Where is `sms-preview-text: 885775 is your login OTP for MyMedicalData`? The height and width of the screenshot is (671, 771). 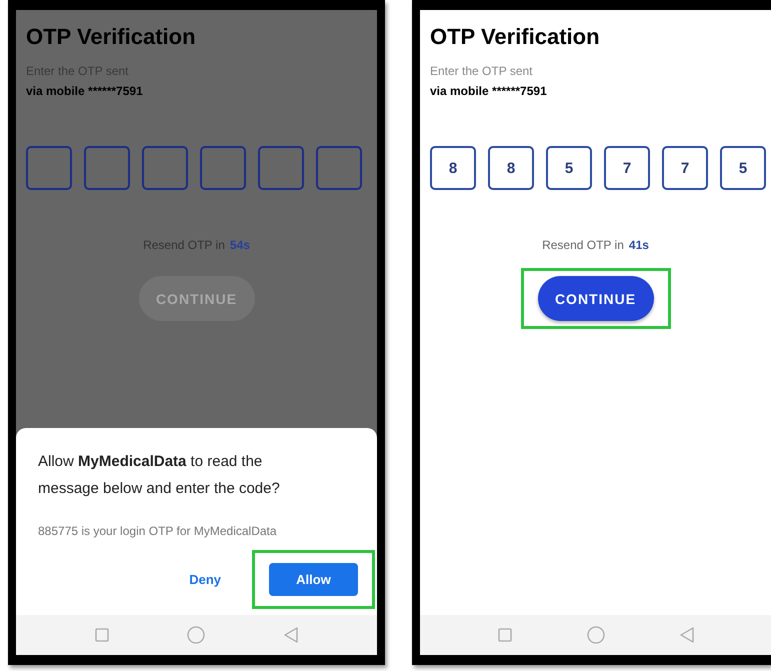
sms-preview-text: 885775 is your login OTP for MyMedicalData is located at coordinates (158, 531).